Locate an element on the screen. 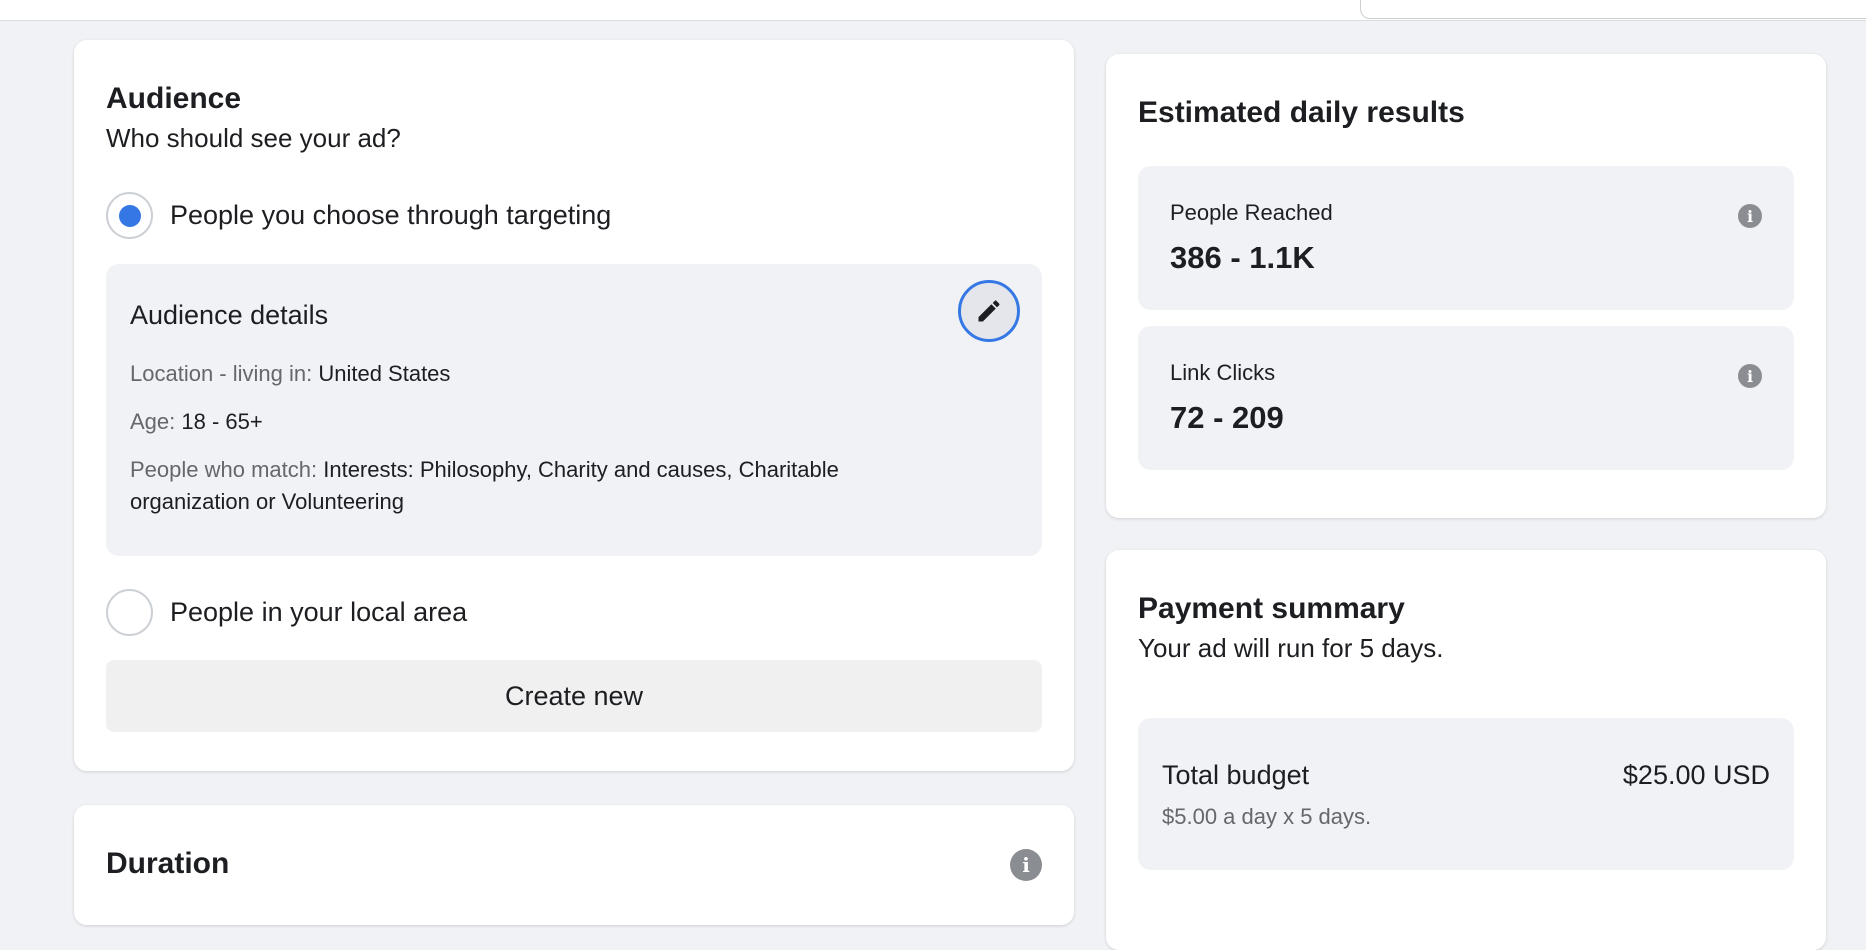  top-bar is located at coordinates (933, 10).